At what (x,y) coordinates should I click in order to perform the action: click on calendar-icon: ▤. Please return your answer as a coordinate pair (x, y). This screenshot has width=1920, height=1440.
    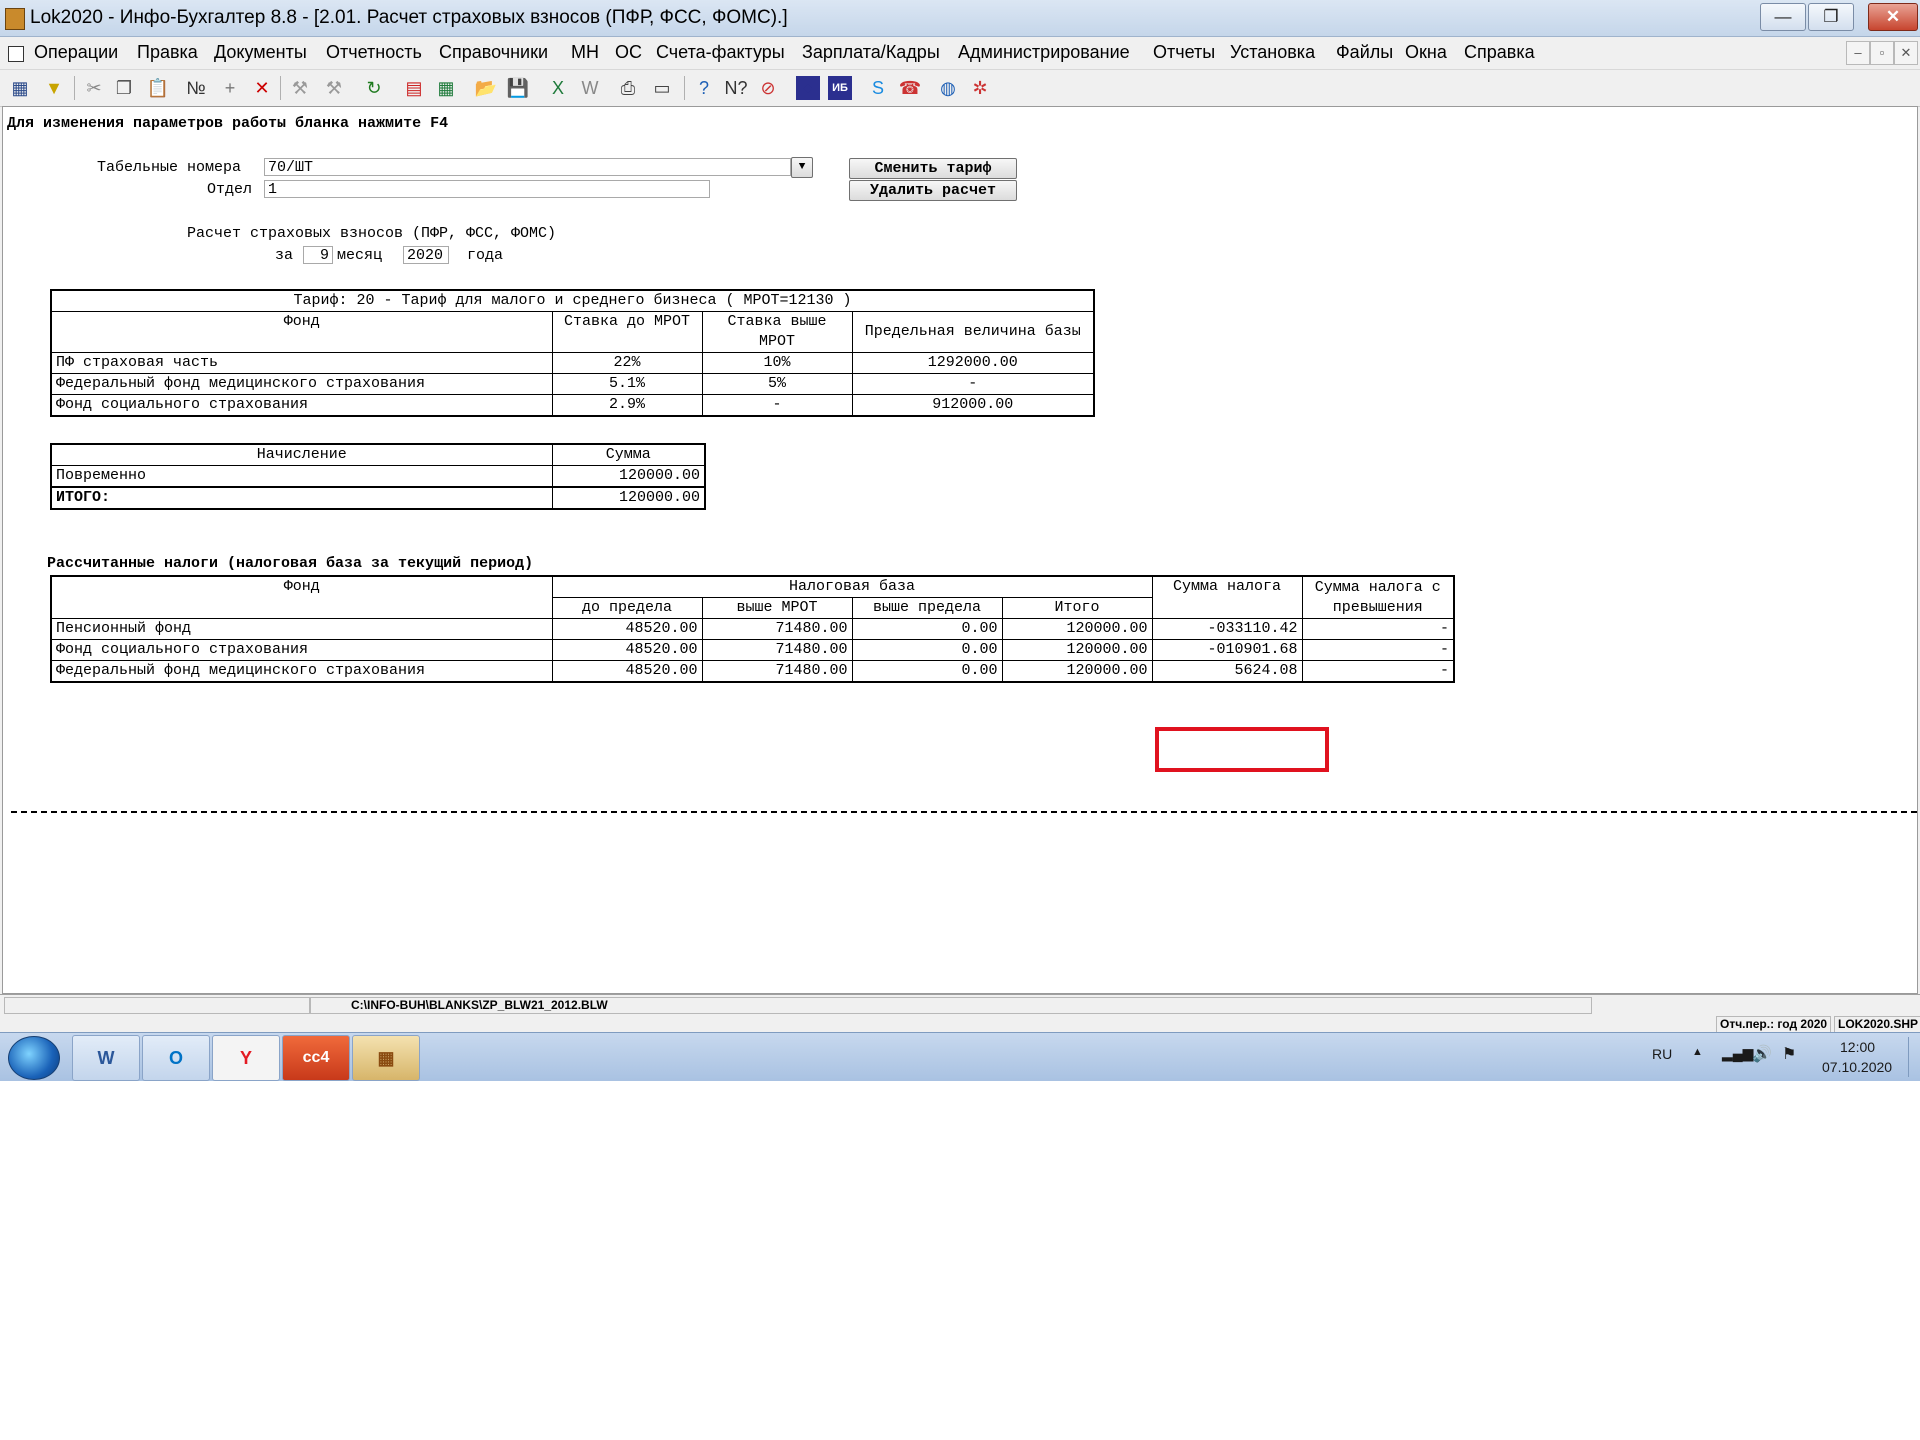
    Looking at the image, I should click on (414, 88).